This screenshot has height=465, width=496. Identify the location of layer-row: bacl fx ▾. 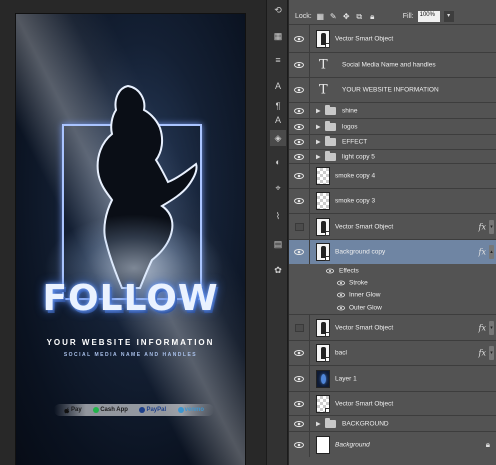
(392, 352).